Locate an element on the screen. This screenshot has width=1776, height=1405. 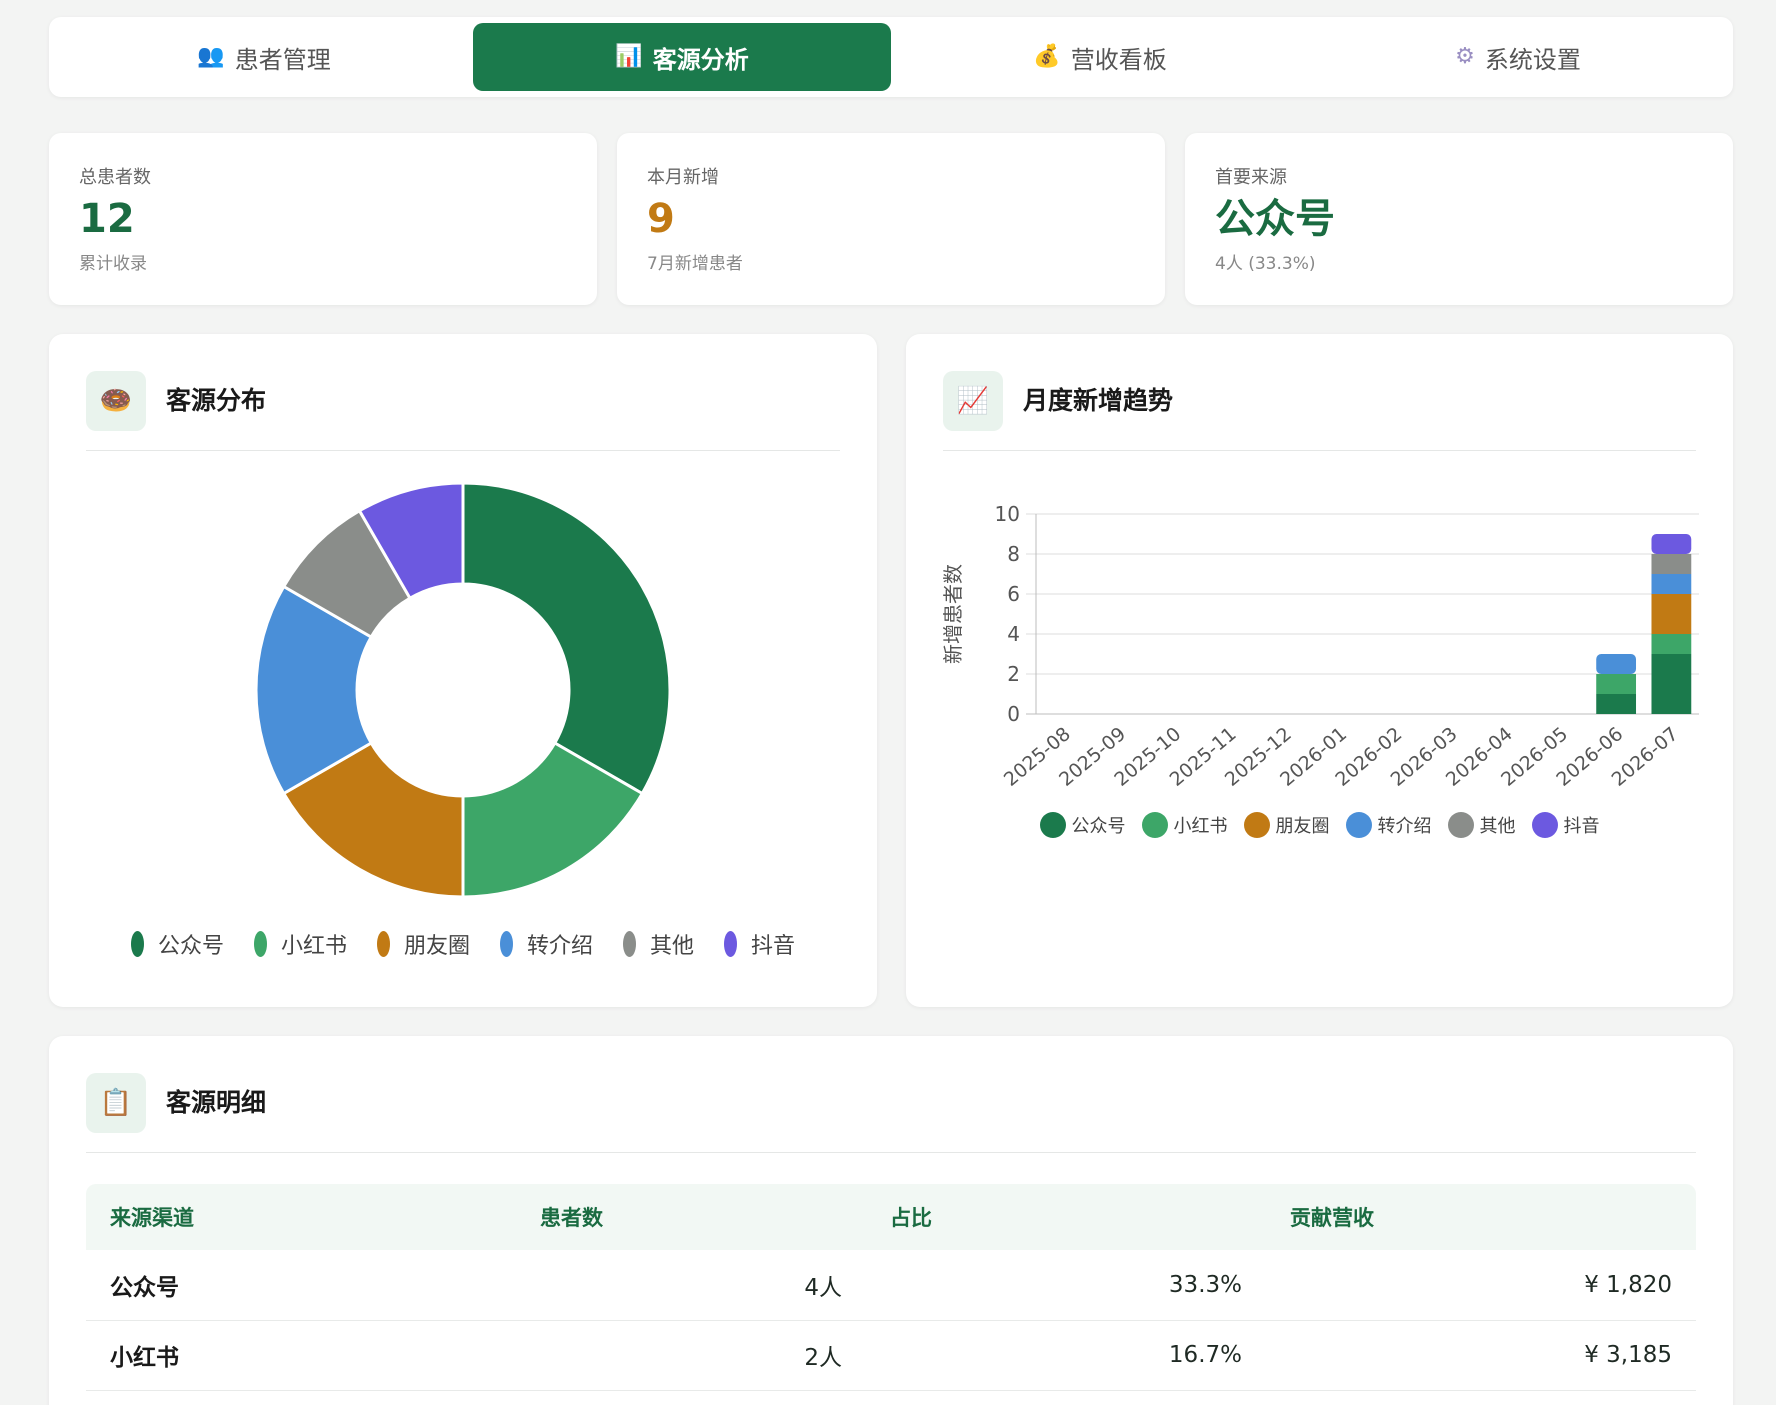
stat-value: 9 is located at coordinates (661, 219).